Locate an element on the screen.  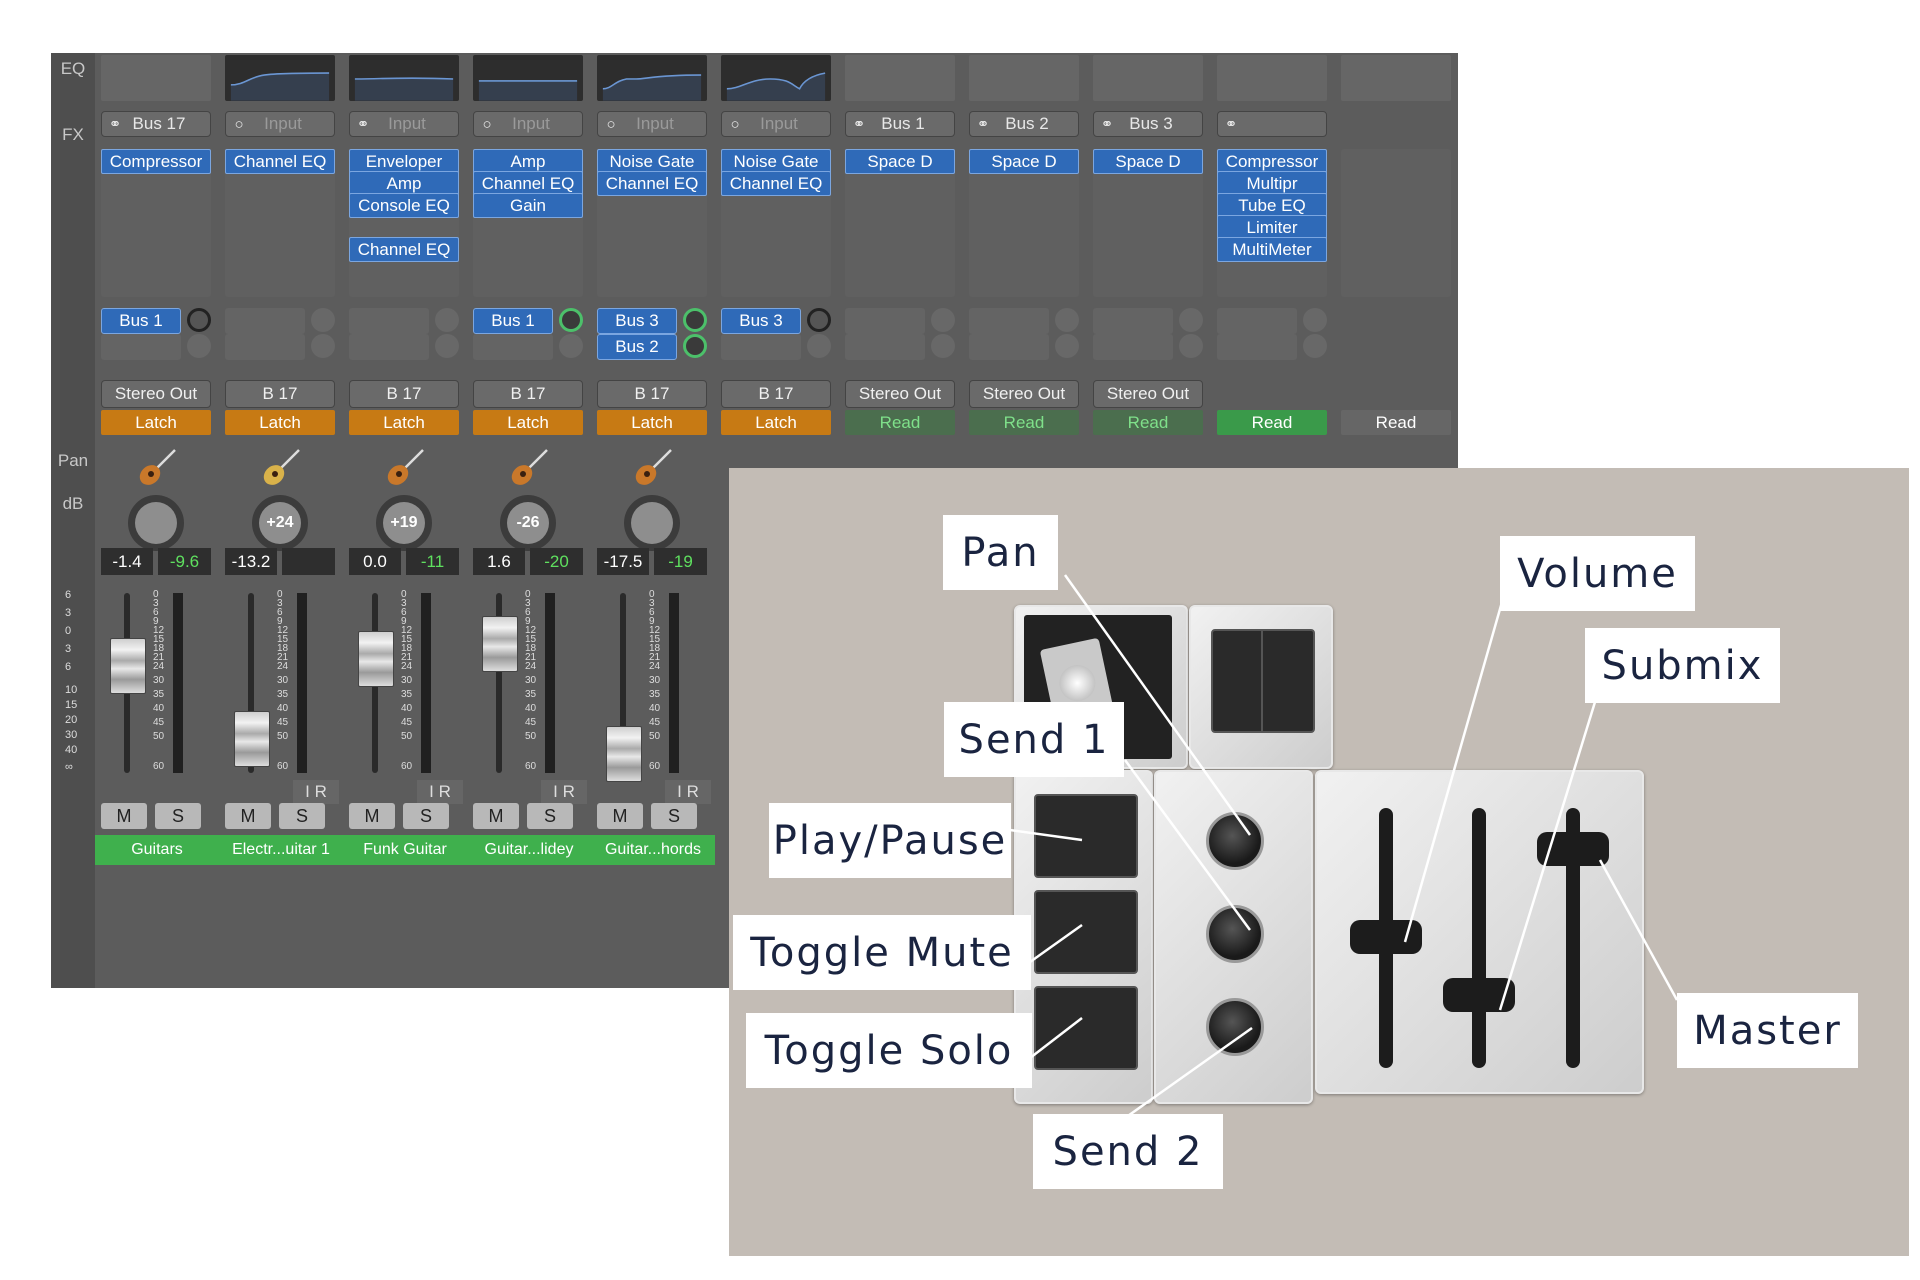
plugin-slot: Console EQ is located at coordinates (404, 205).